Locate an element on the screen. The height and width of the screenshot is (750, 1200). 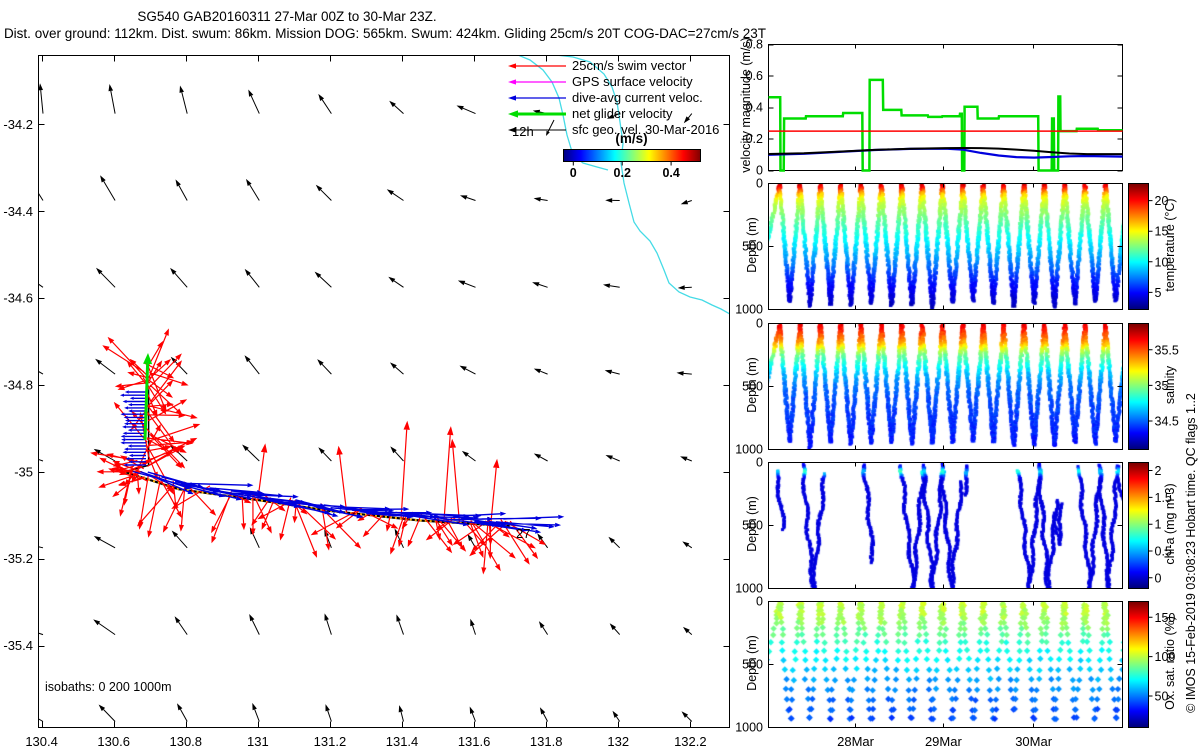
series-sfc-geo-velocity is located at coordinates (945, 151).